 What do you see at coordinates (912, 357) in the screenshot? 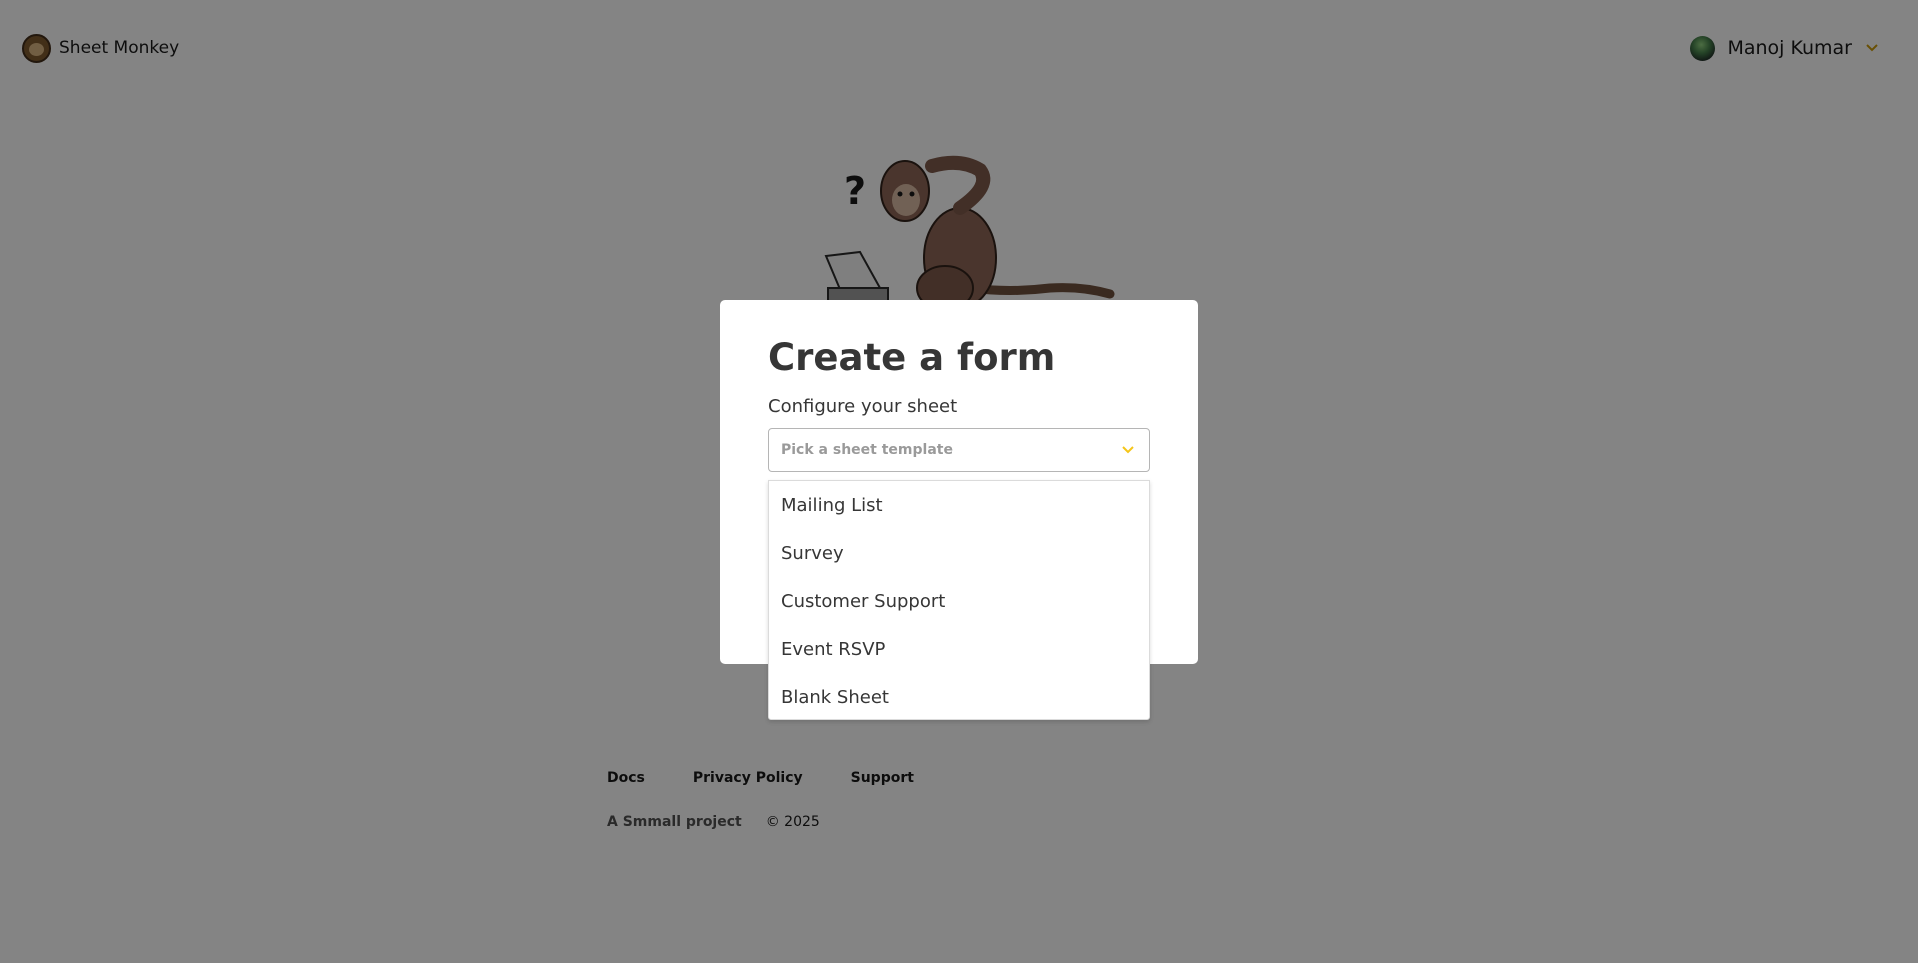
I see `modal-title: Create a form` at bounding box center [912, 357].